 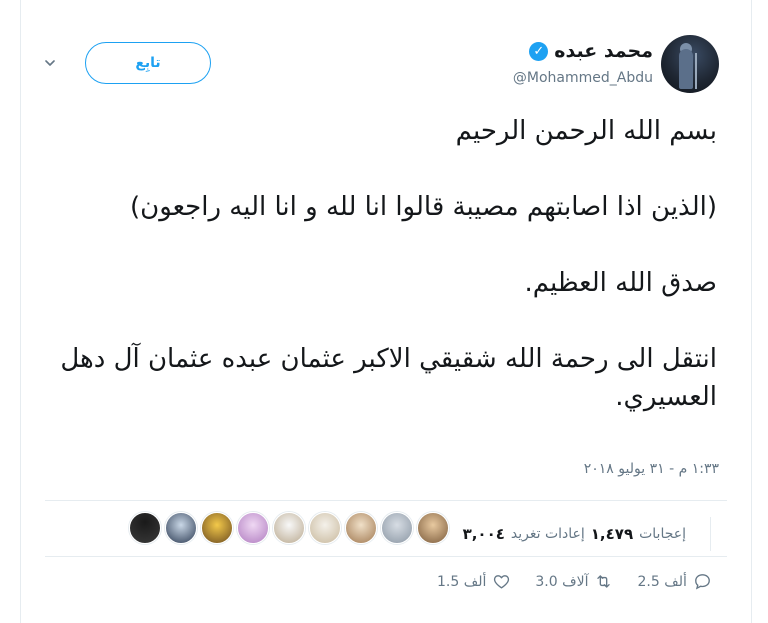 I want to click on tweet-paragraph: بسم الله الرحمن الرحيم, so click(x=586, y=131).